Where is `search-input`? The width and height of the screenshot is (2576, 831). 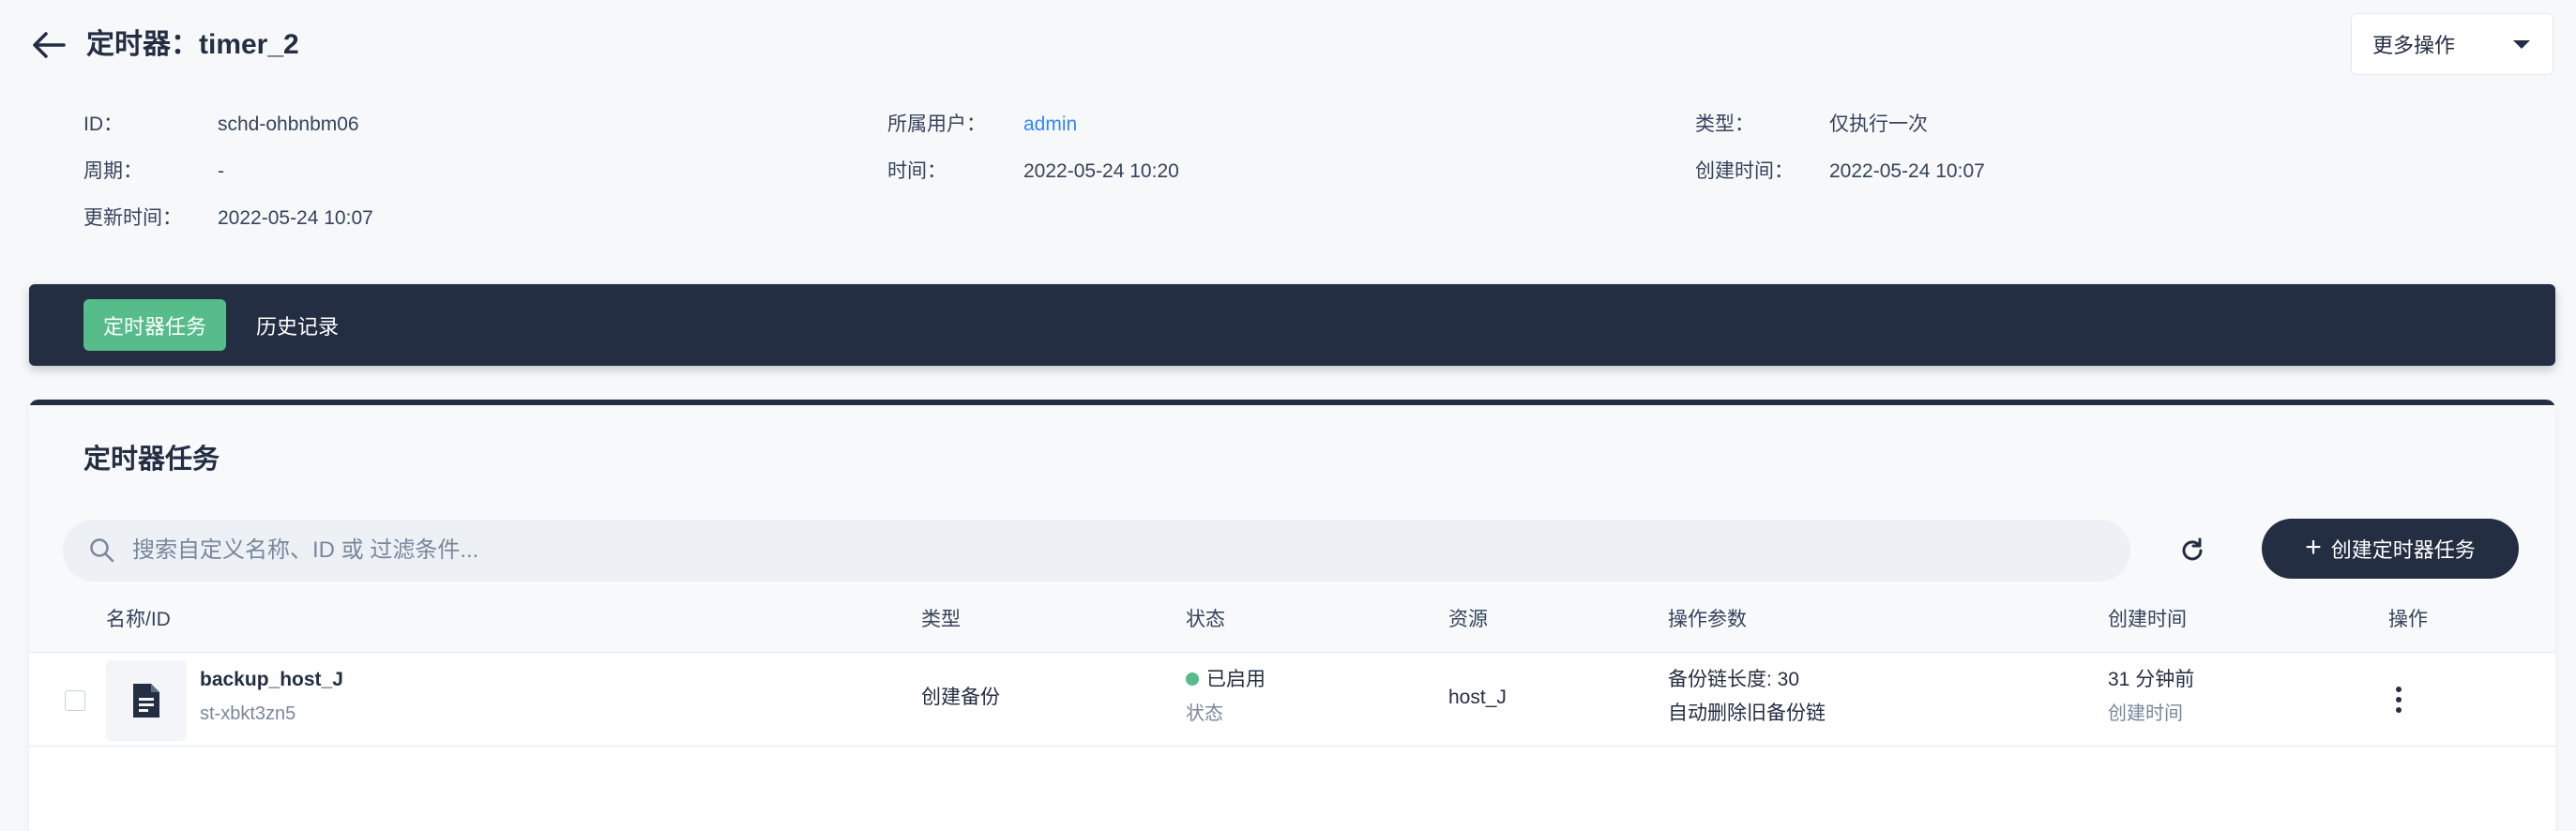
search-input is located at coordinates (1070, 550).